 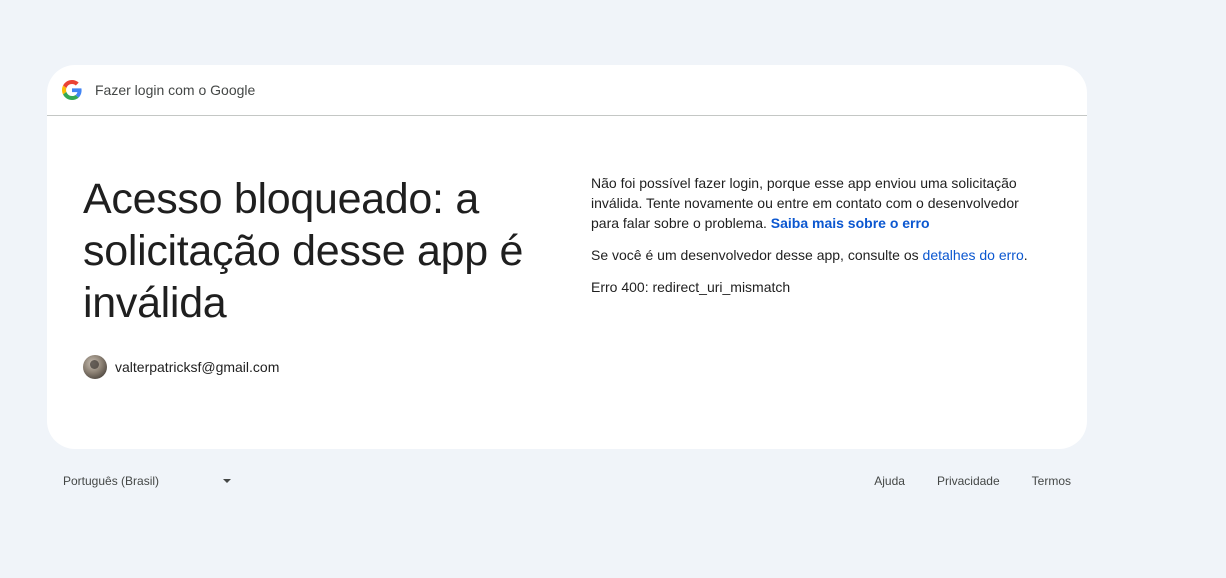 What do you see at coordinates (850, 223) in the screenshot?
I see `learn-more-link: Saiba mais sobre o erro` at bounding box center [850, 223].